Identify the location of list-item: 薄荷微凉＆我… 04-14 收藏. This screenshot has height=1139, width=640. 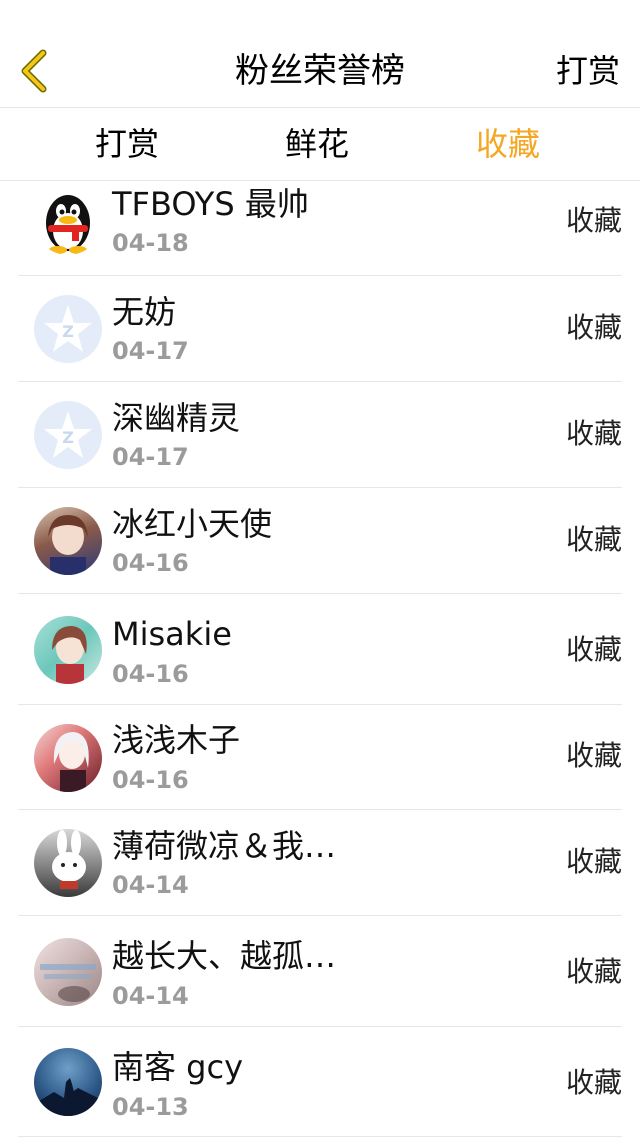
(320, 863).